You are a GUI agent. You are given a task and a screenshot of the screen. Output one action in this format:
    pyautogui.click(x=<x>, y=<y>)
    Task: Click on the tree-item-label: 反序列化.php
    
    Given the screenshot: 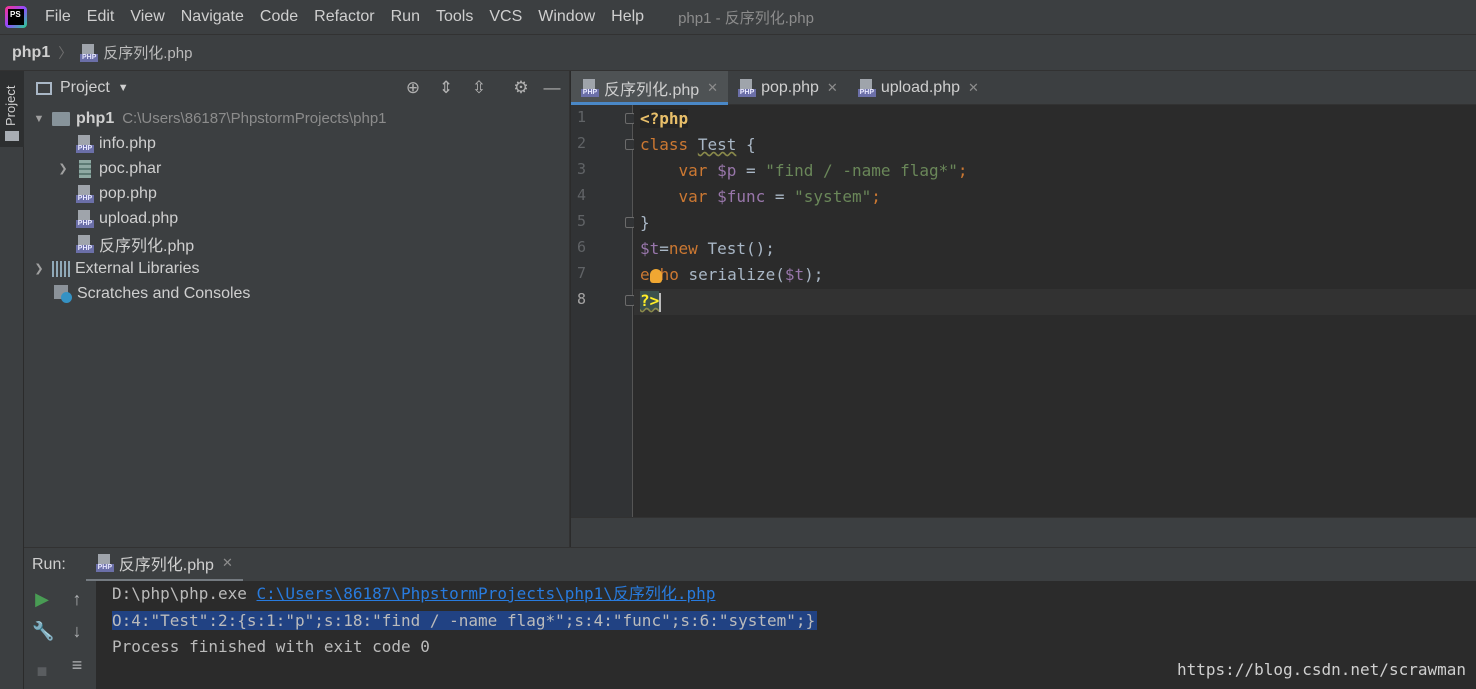 What is the action you would take?
    pyautogui.click(x=147, y=246)
    